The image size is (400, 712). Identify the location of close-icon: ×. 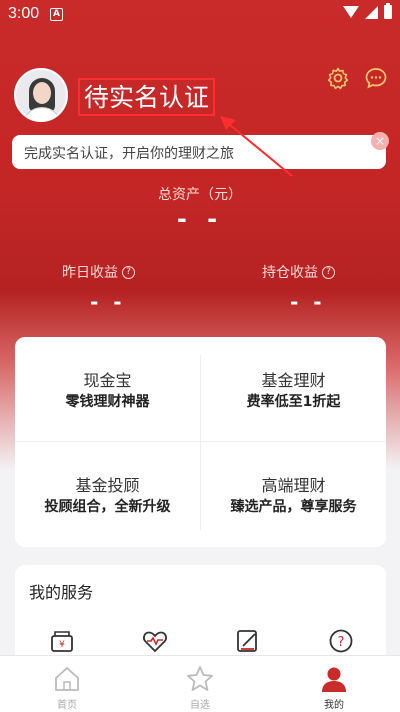
(380, 141).